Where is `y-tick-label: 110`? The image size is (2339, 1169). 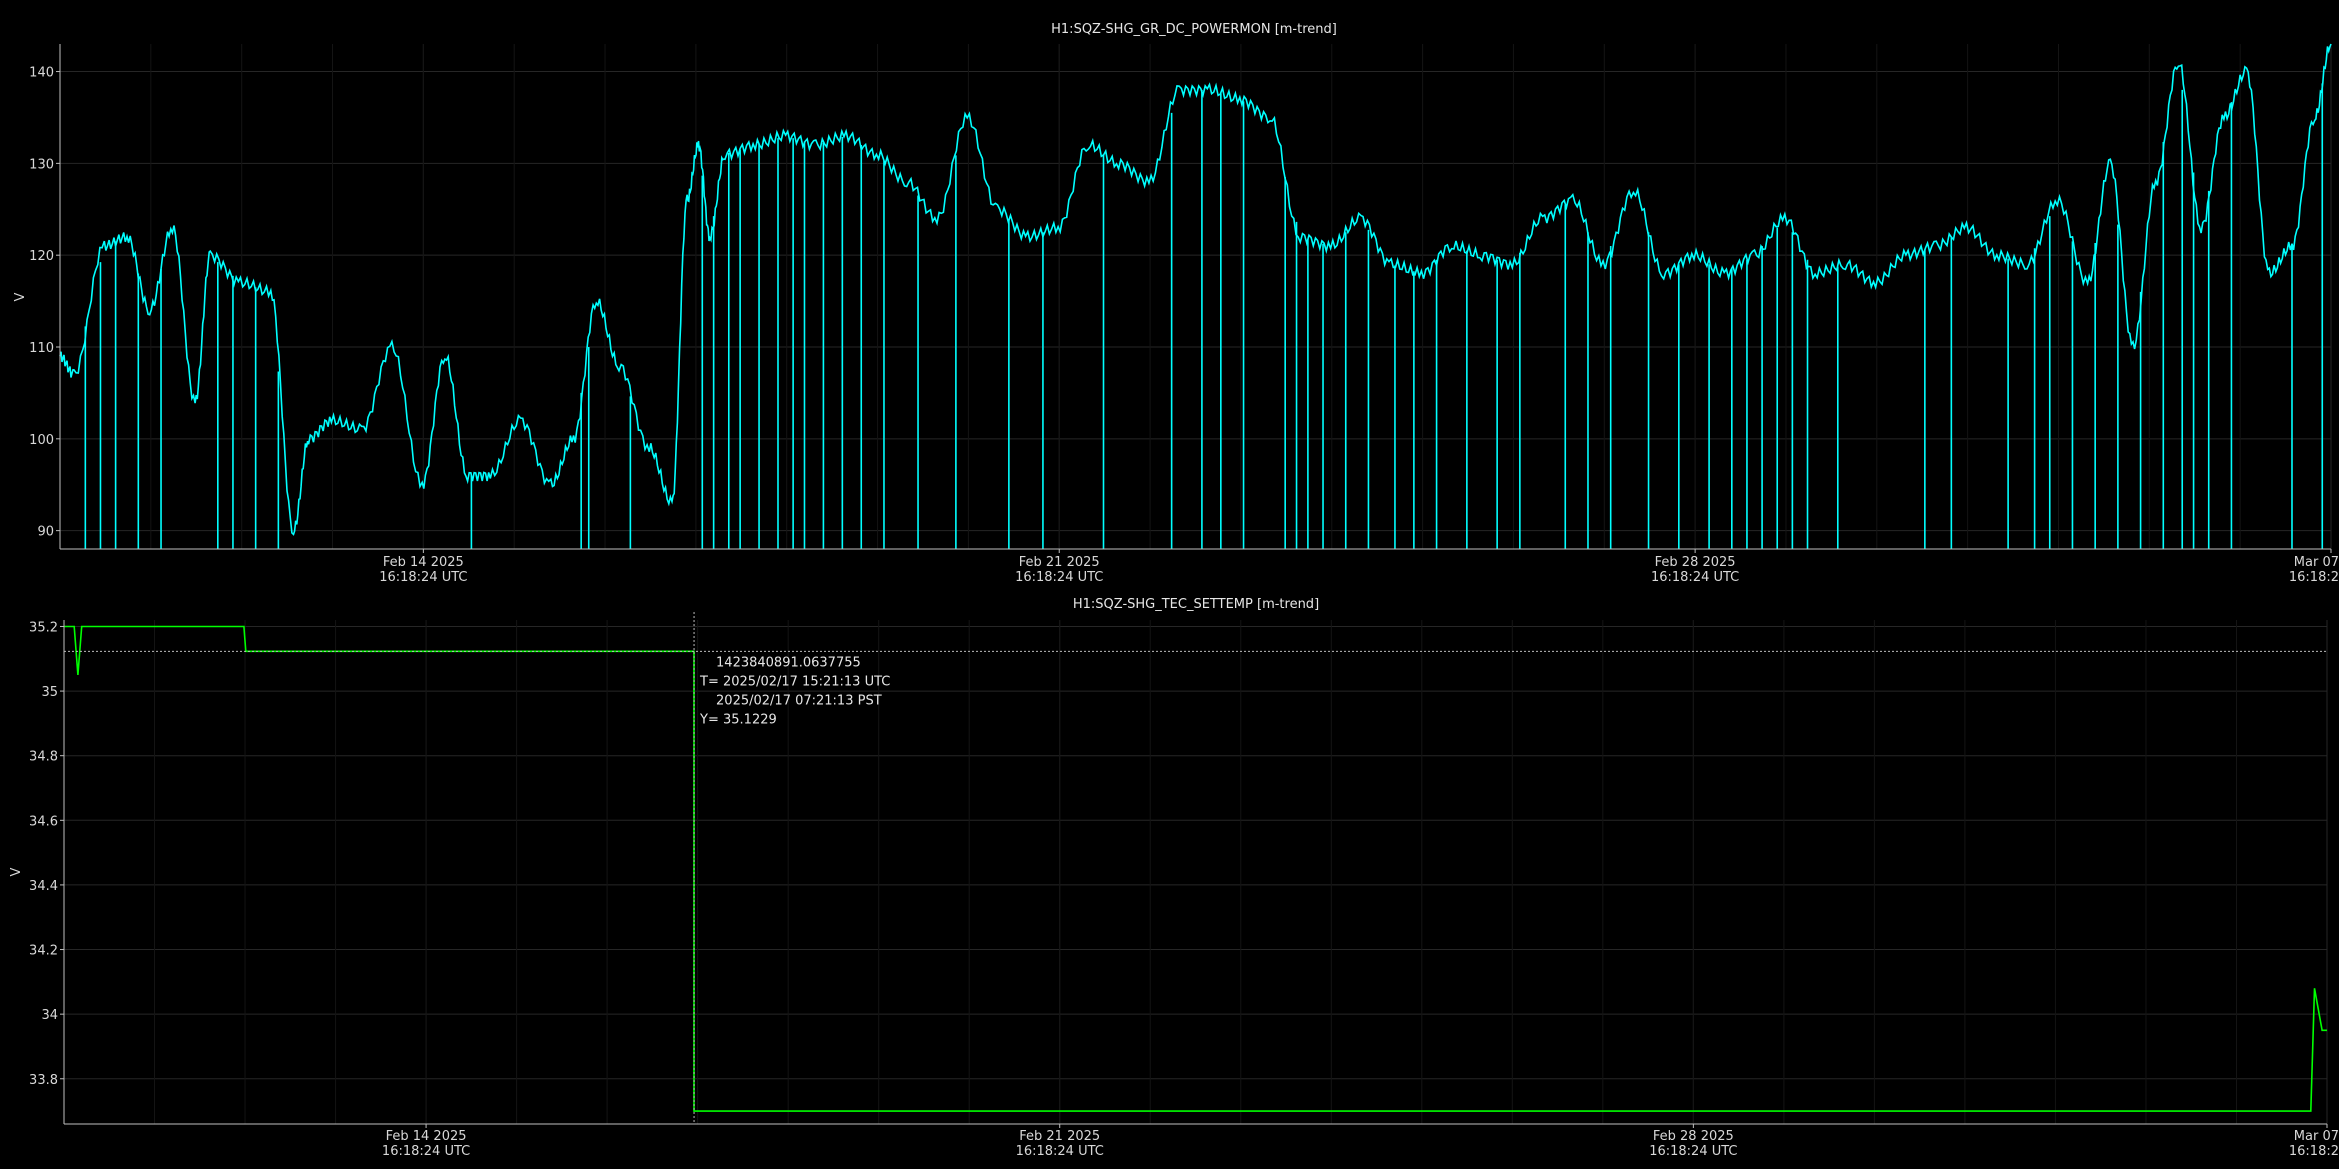
y-tick-label: 110 is located at coordinates (41, 348).